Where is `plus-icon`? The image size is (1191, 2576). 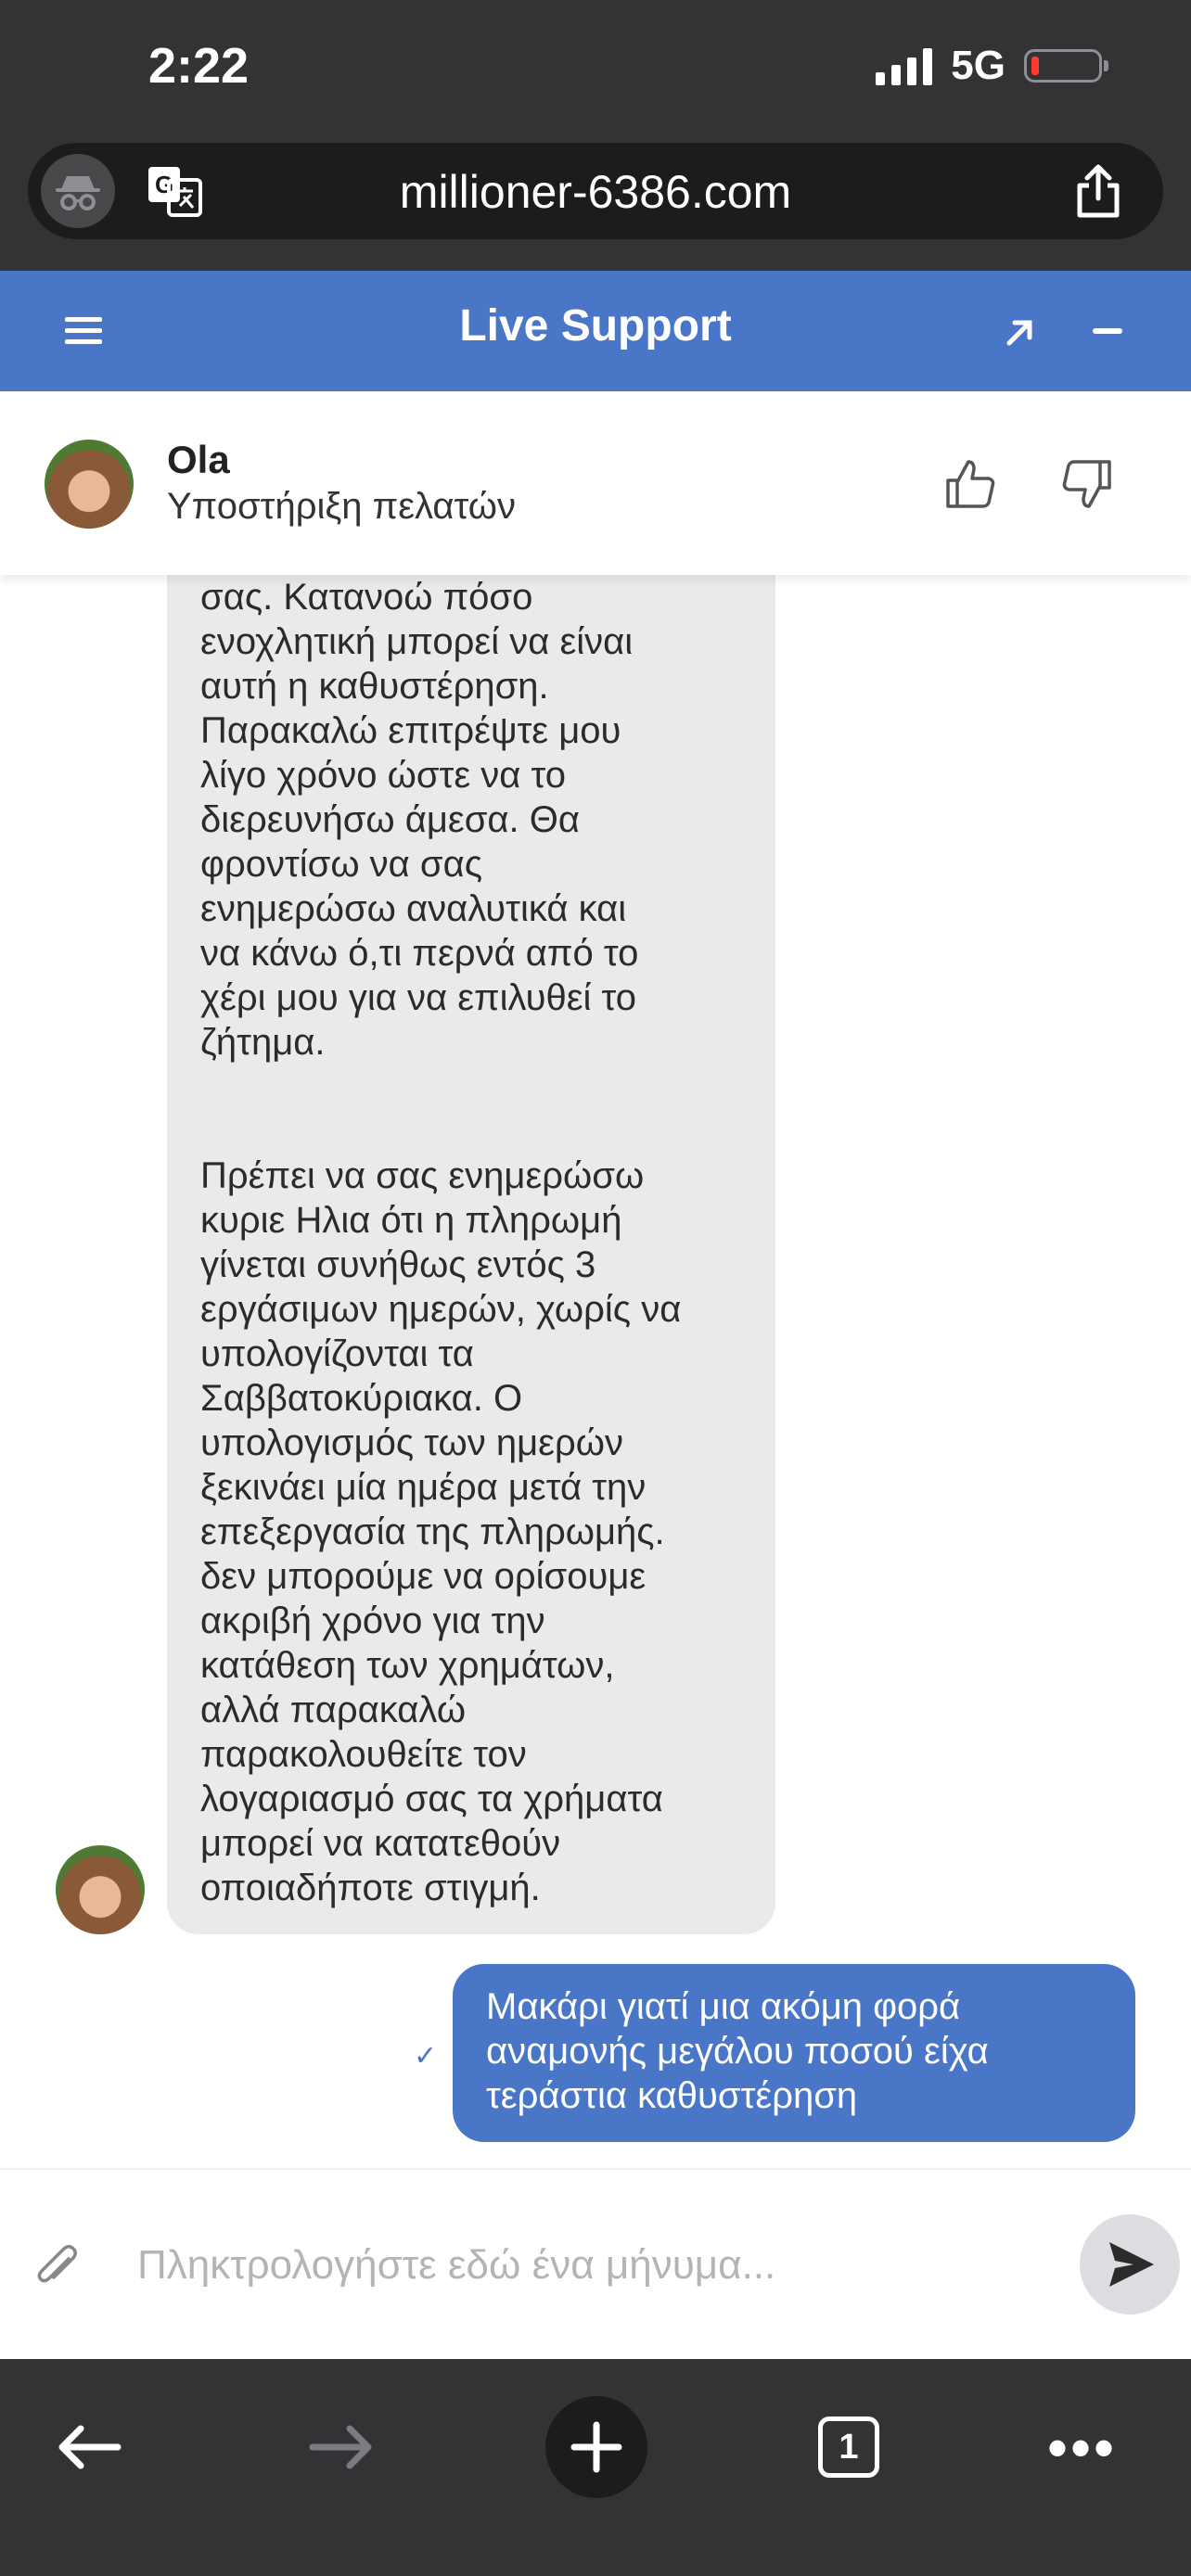 plus-icon is located at coordinates (596, 2447).